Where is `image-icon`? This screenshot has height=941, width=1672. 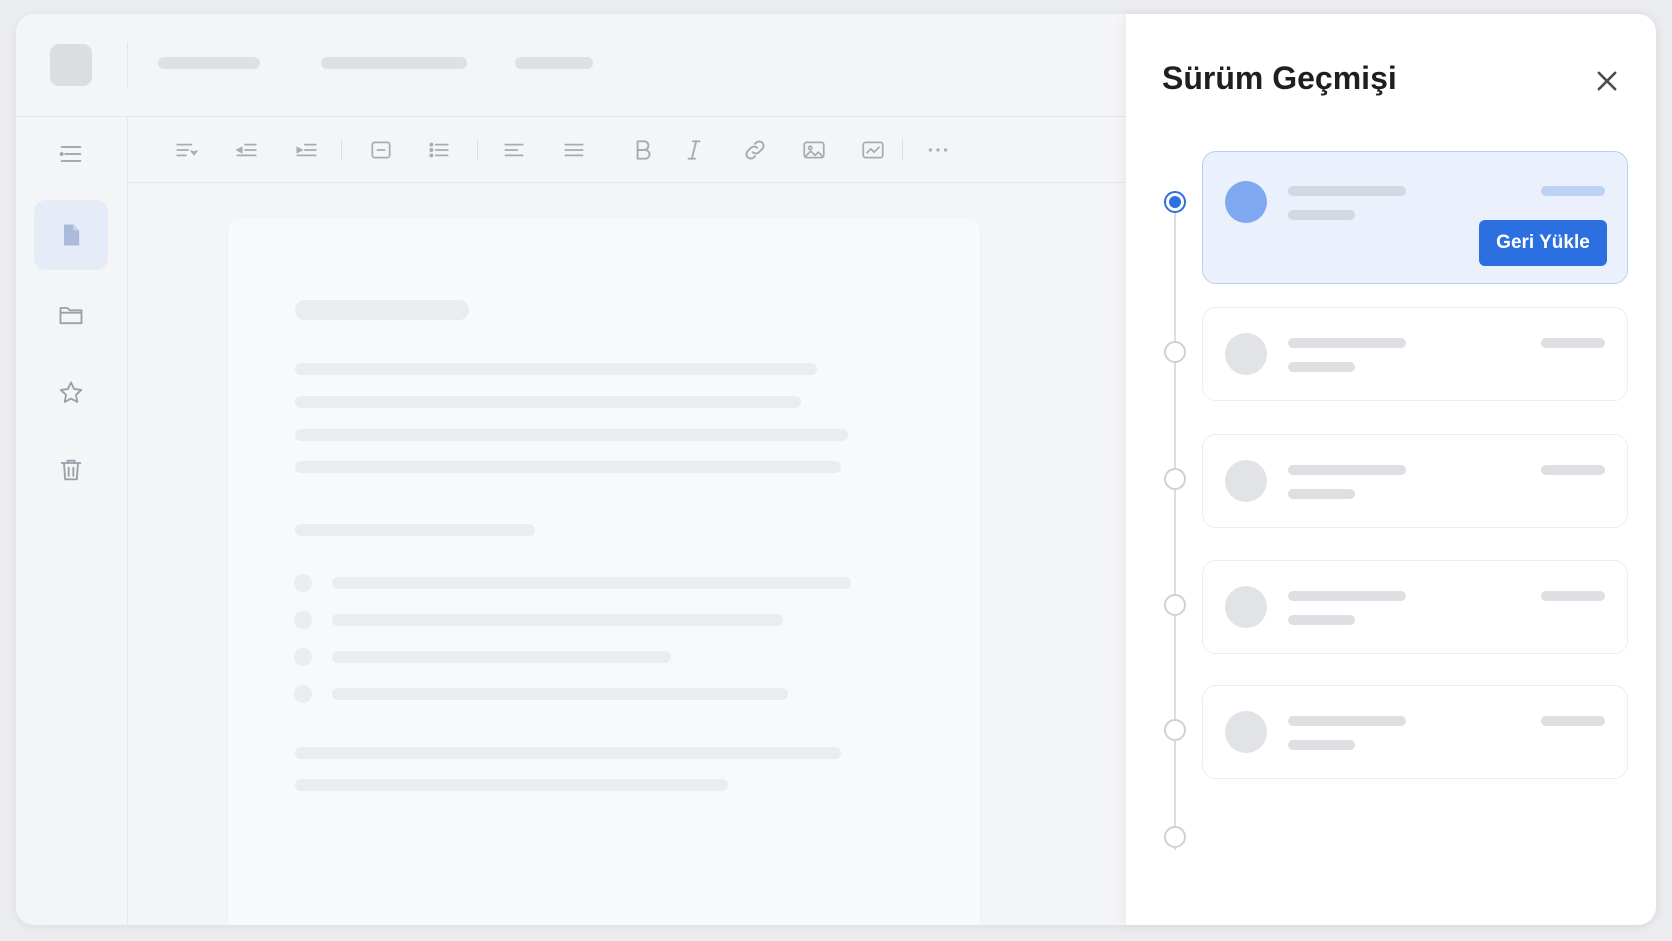
image-icon is located at coordinates (814, 150).